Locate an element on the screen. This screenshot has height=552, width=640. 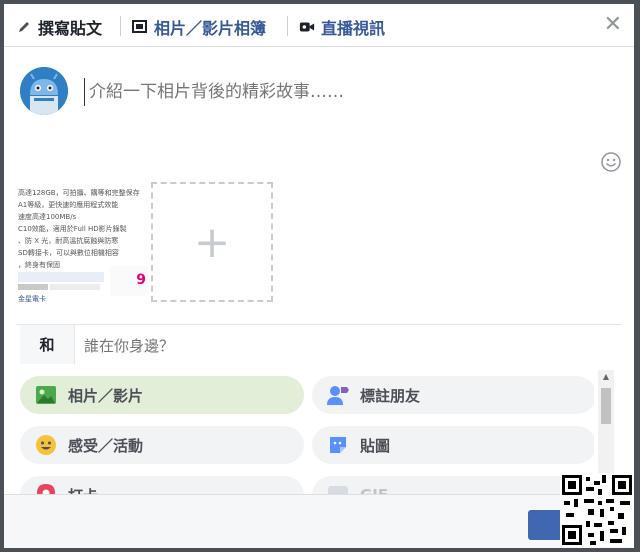
add-photo-button: + is located at coordinates (212, 242).